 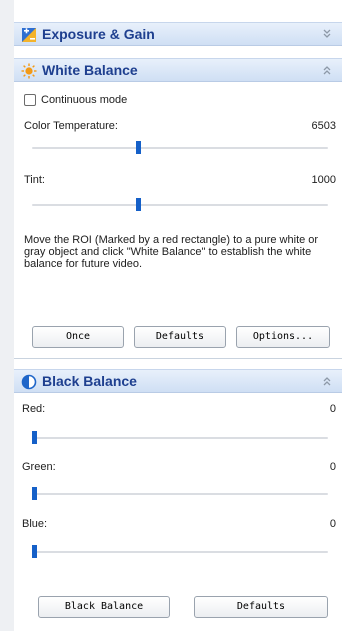 What do you see at coordinates (71, 126) in the screenshot?
I see `color-temperature-label: Color Temperature:` at bounding box center [71, 126].